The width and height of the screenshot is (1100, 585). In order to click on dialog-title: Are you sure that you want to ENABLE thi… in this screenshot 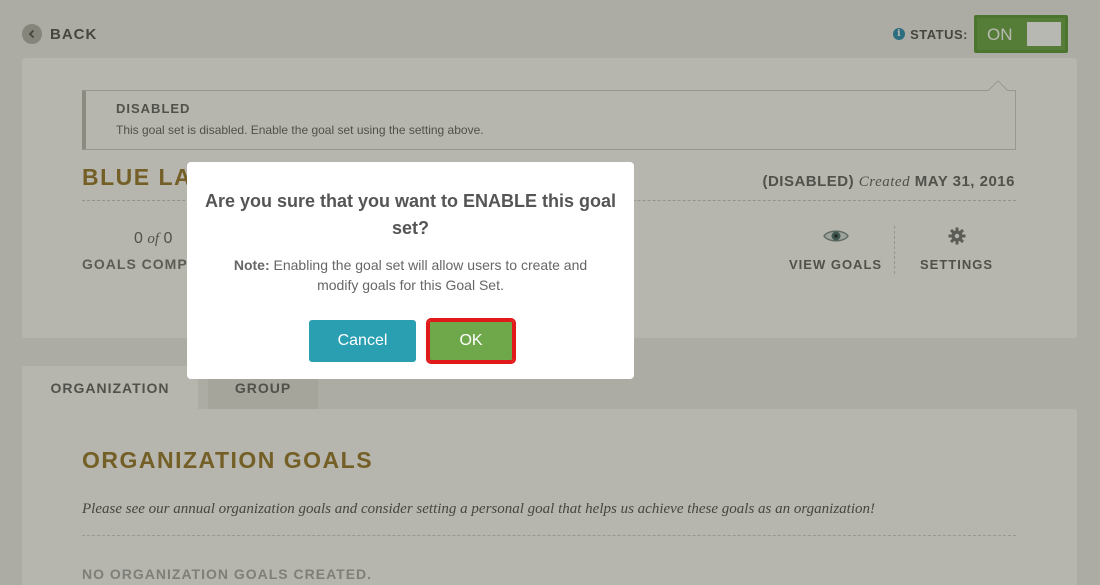, I will do `click(410, 214)`.